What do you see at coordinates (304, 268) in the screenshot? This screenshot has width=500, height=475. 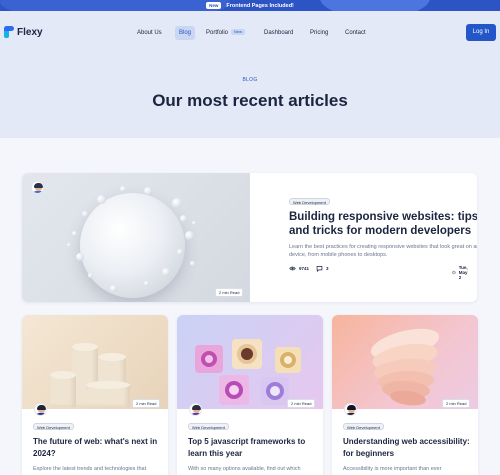 I see `views-count: 9741` at bounding box center [304, 268].